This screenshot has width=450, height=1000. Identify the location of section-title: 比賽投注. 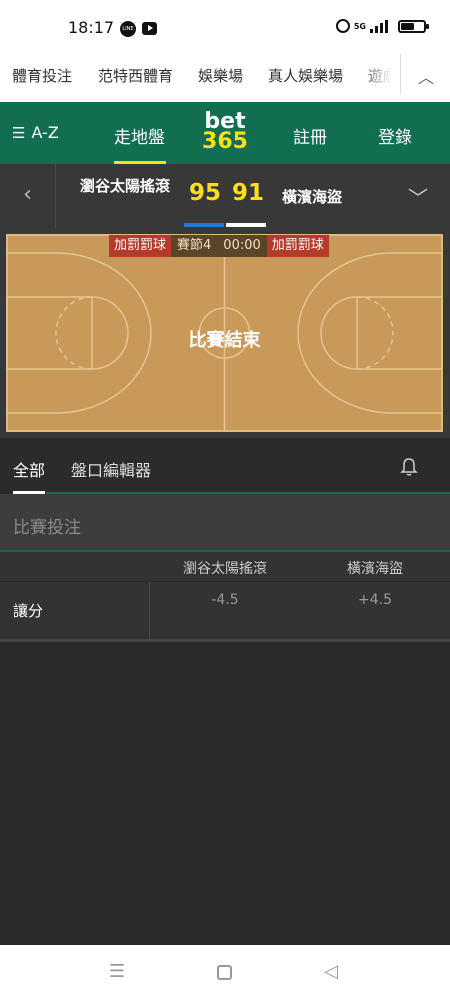
(47, 528).